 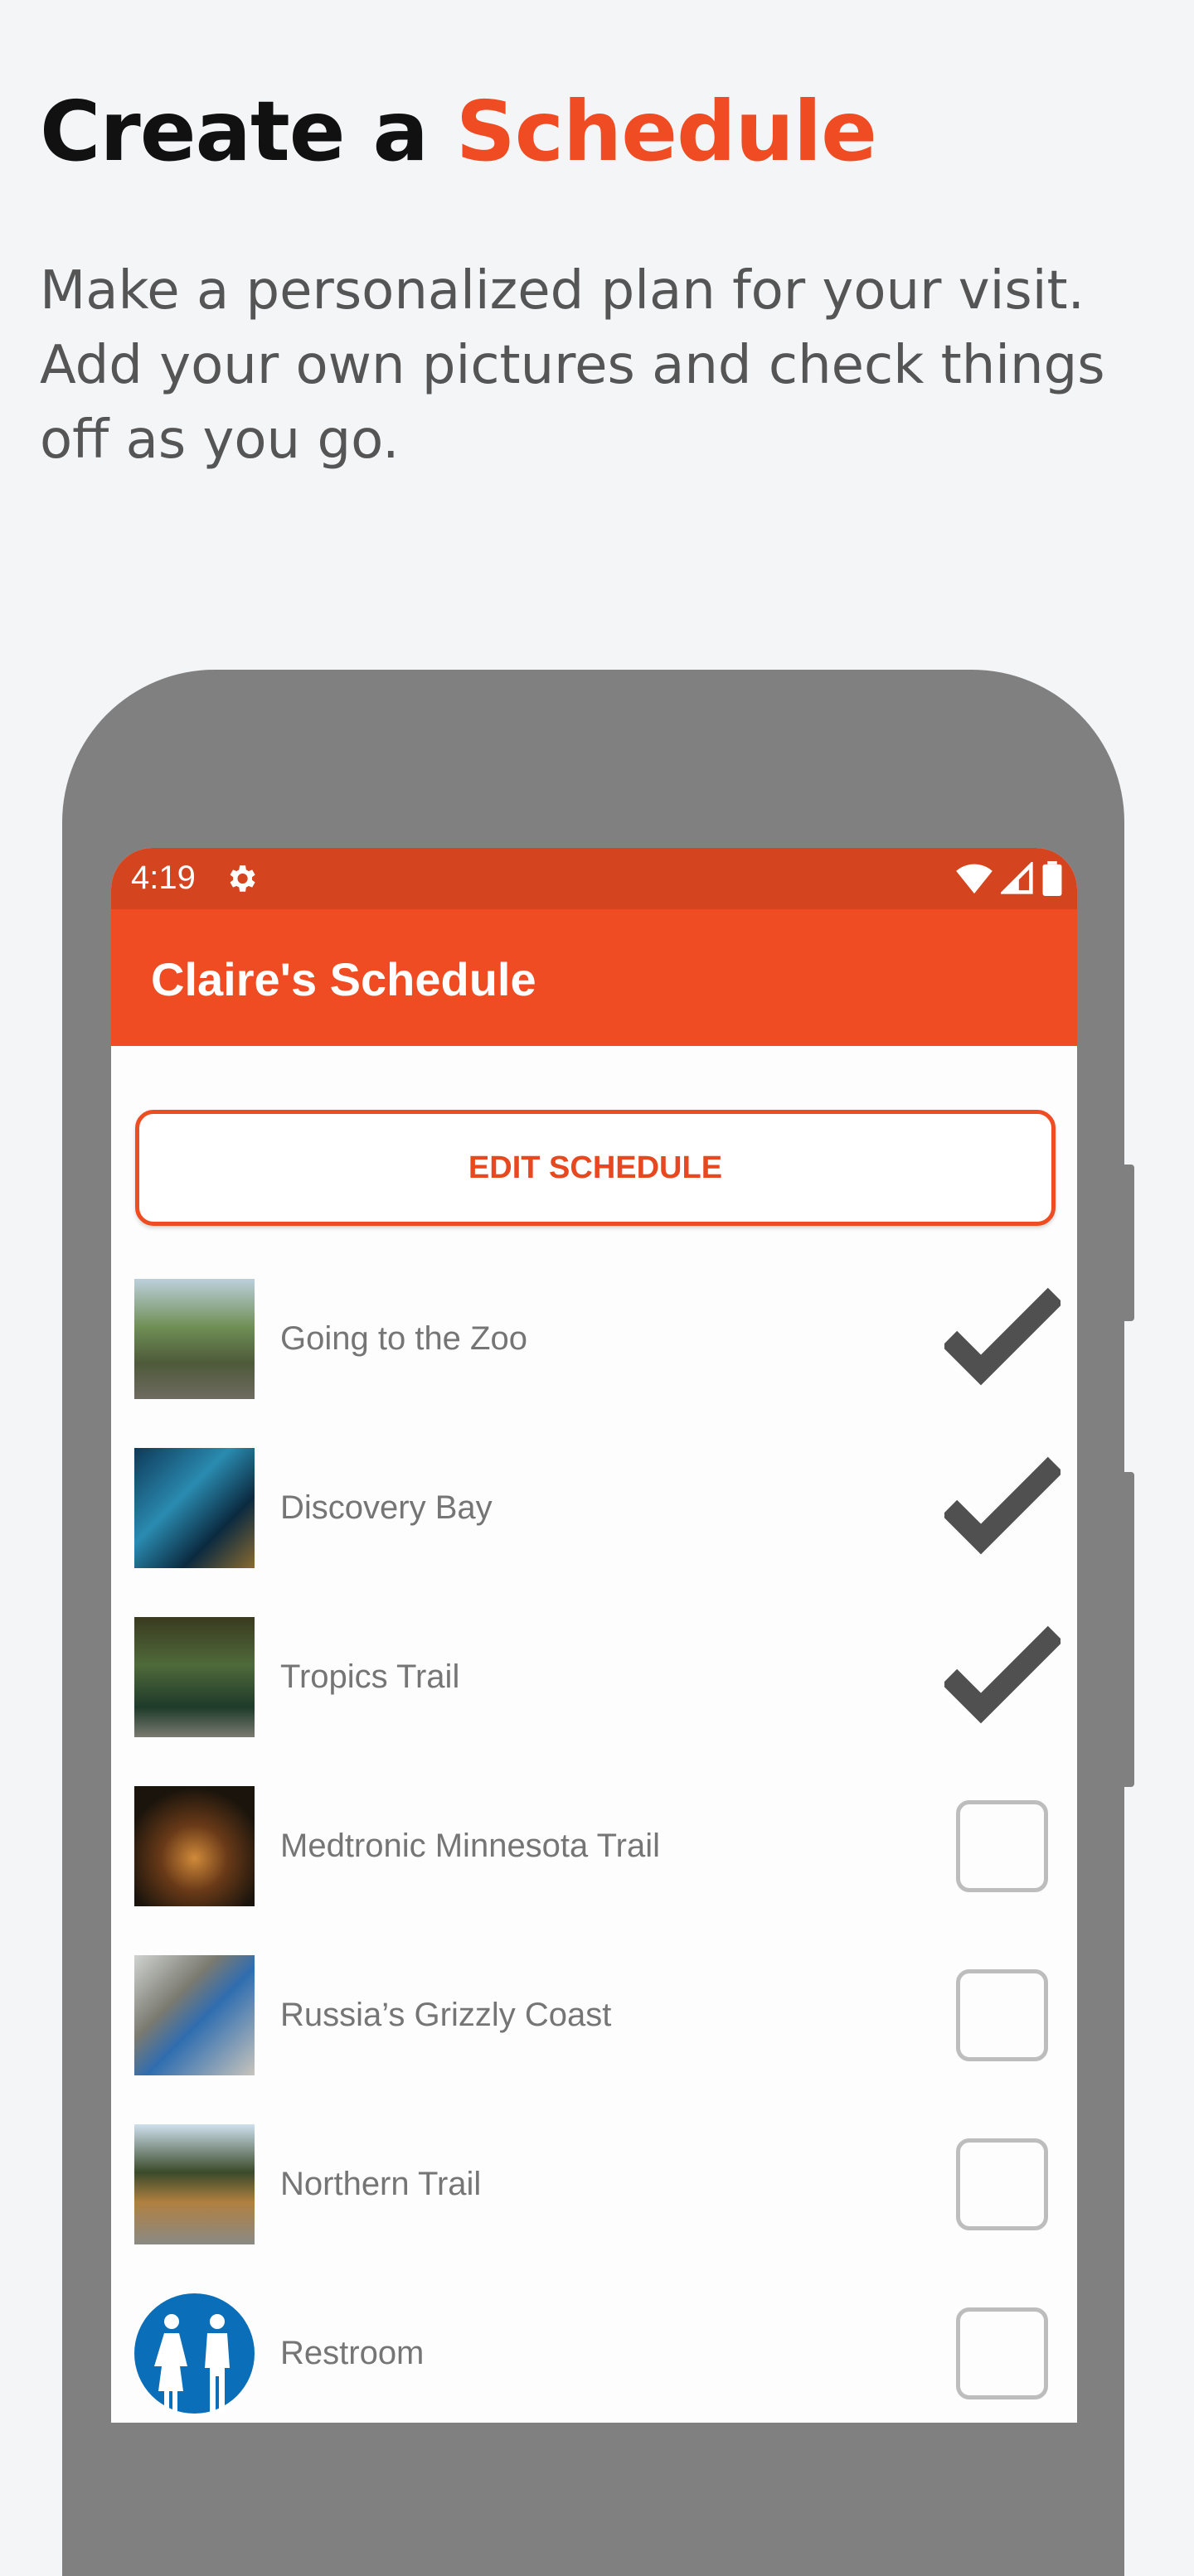 I want to click on phone-volume-button, so click(x=1129, y=1629).